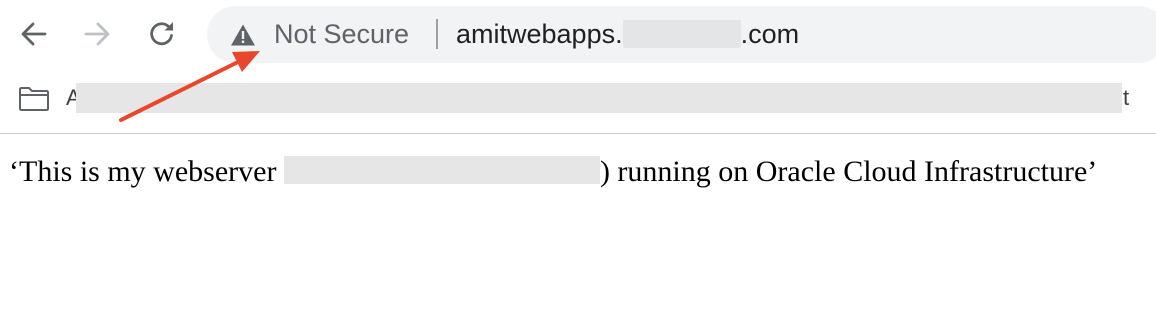 This screenshot has width=1156, height=334. I want to click on forward-button, so click(97, 34).